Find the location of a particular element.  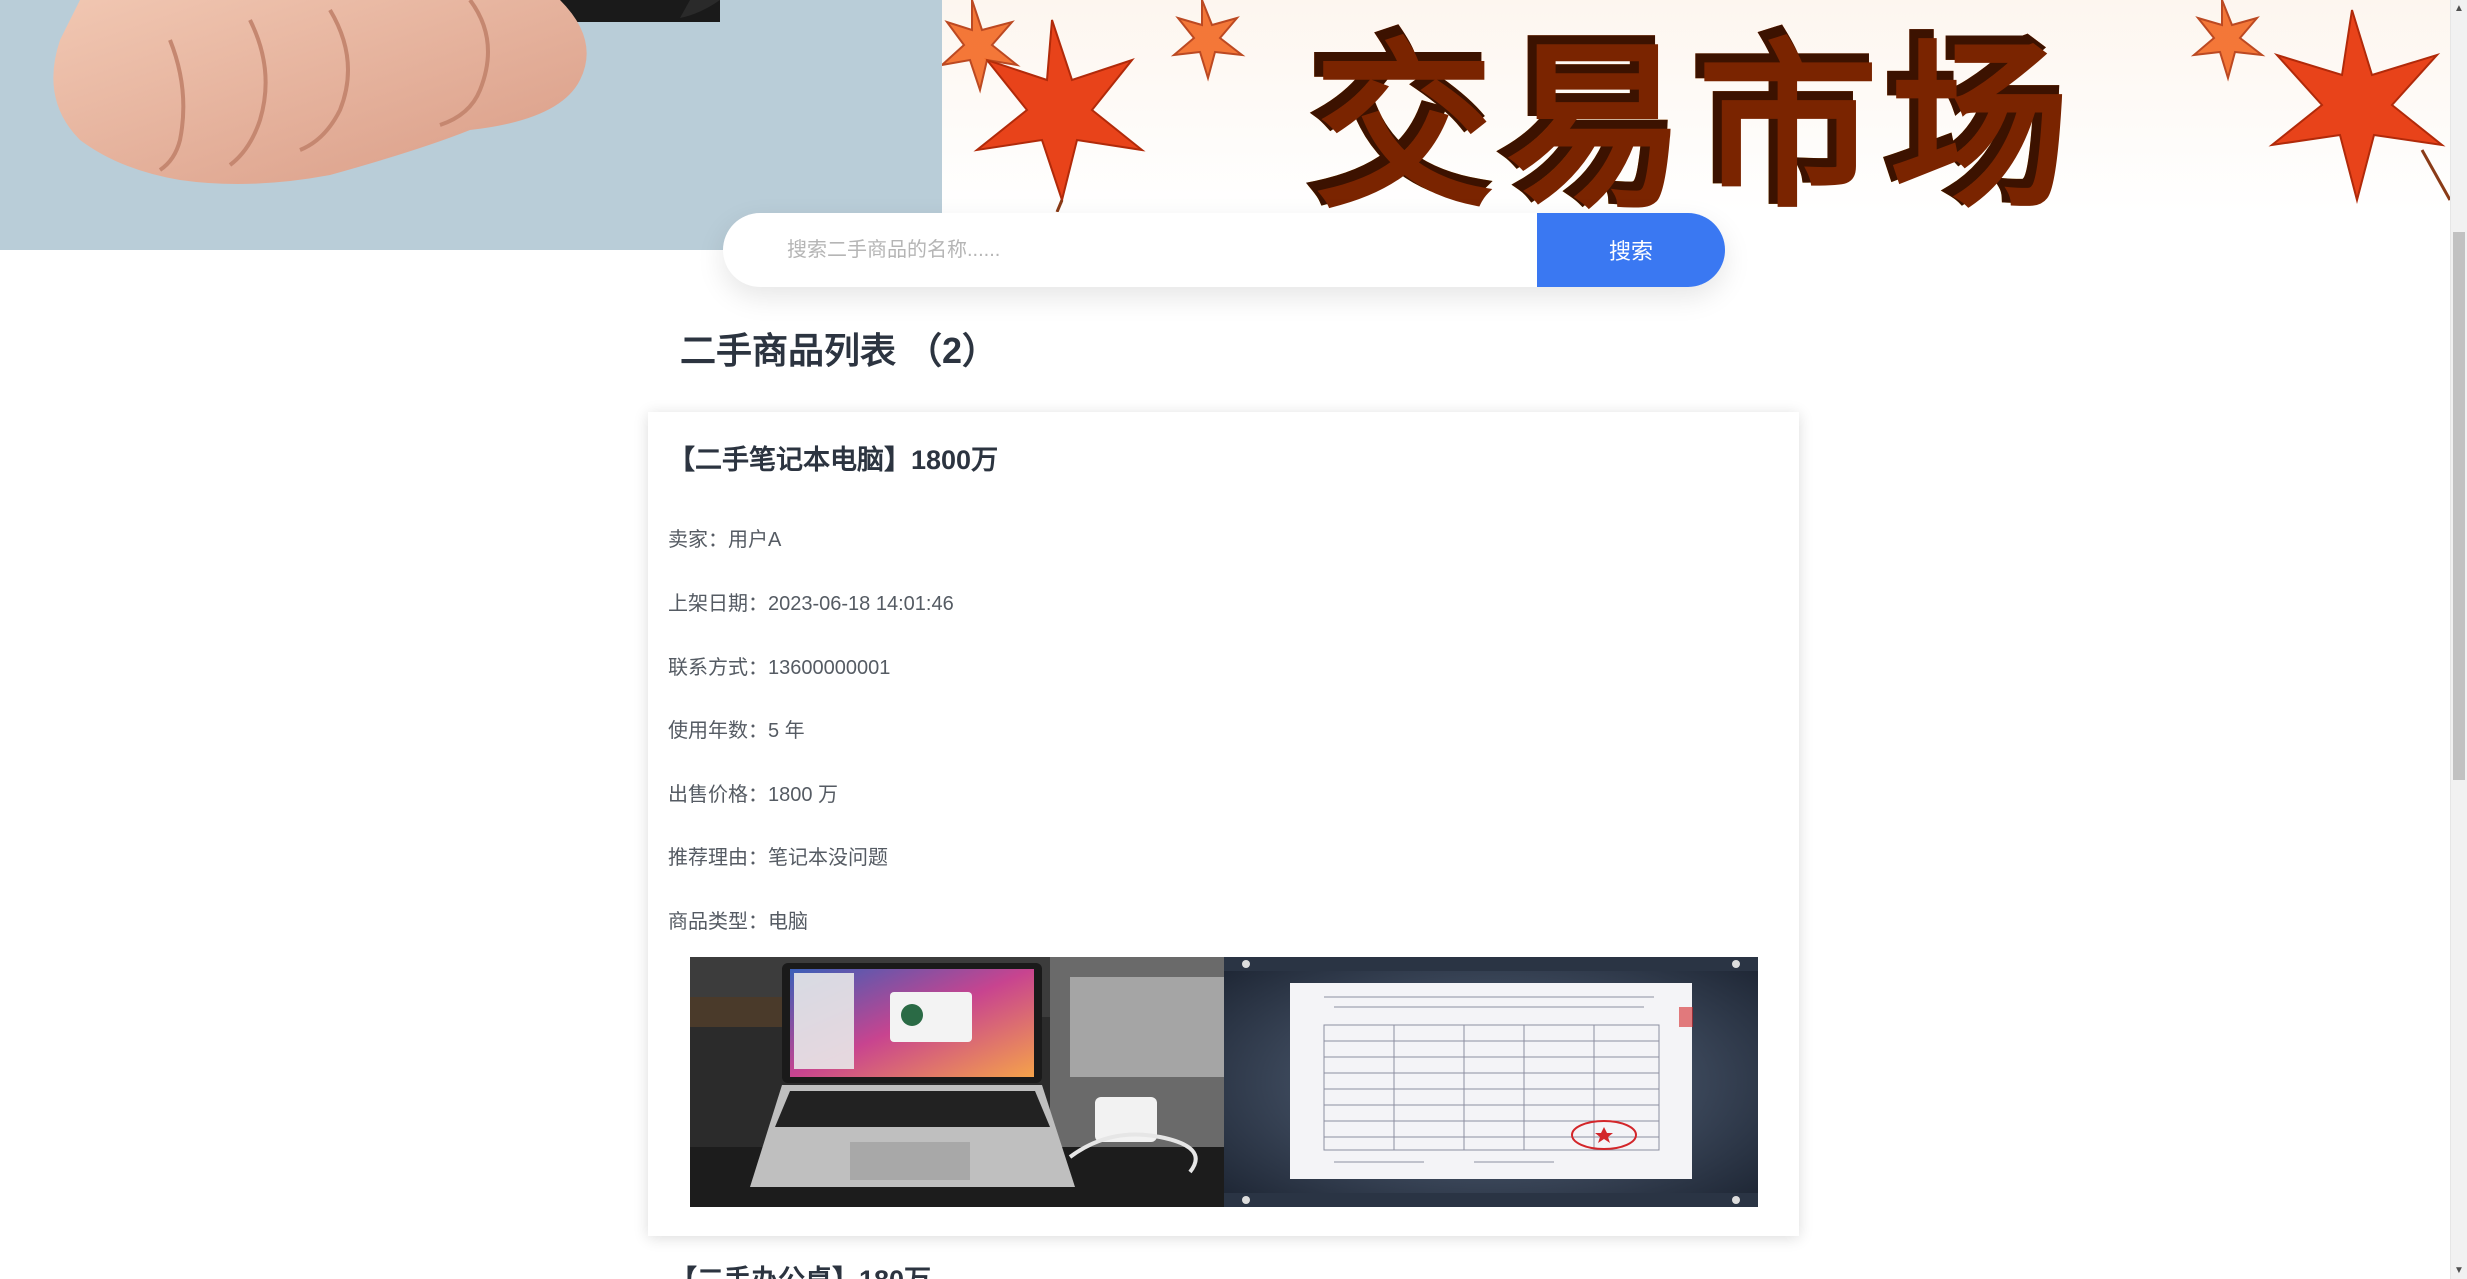

field-label: 上架日期： is located at coordinates (718, 604).